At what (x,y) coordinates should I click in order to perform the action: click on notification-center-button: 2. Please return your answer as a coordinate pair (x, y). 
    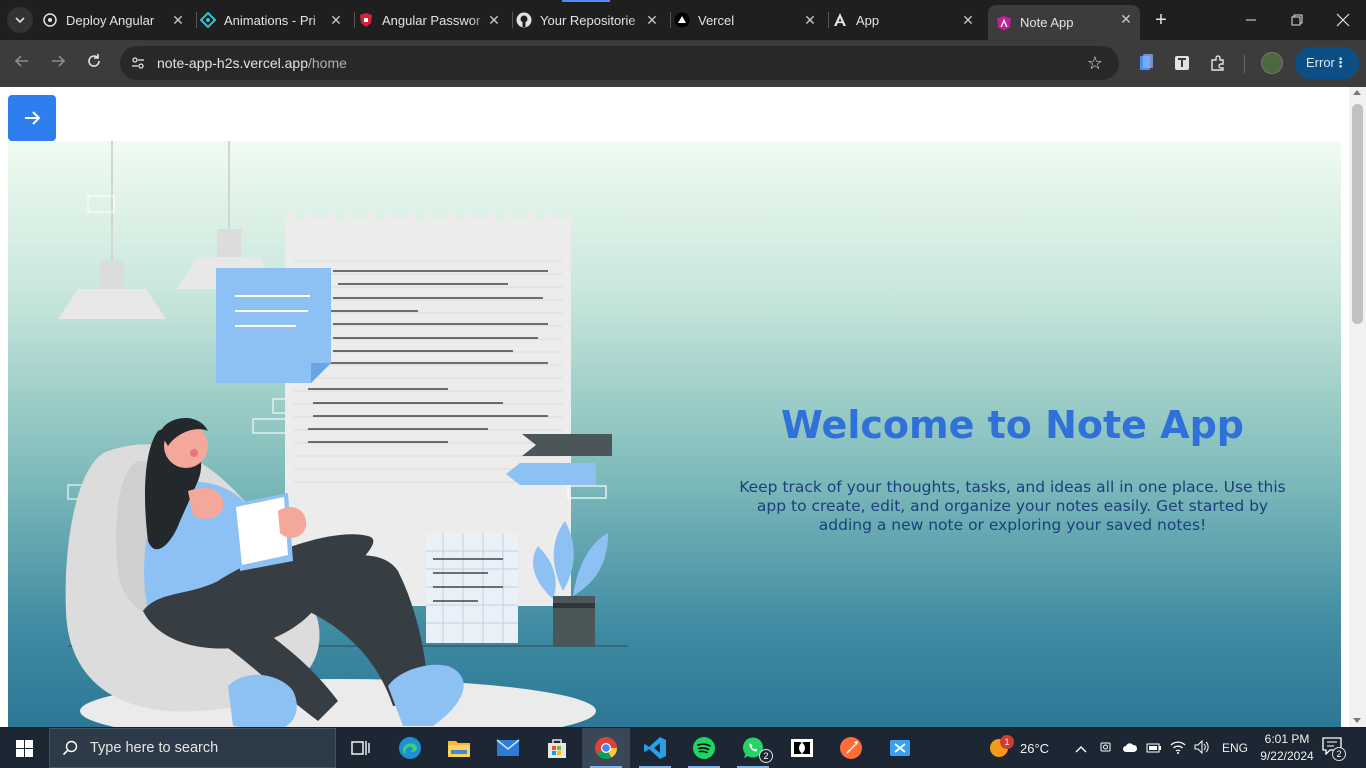
    Looking at the image, I should click on (1334, 749).